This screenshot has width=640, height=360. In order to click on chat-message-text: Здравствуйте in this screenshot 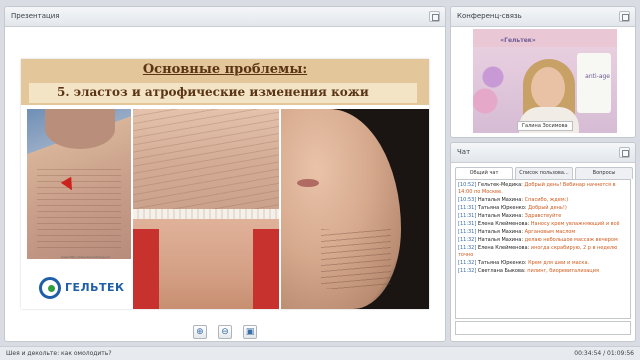, I will do `click(543, 216)`.